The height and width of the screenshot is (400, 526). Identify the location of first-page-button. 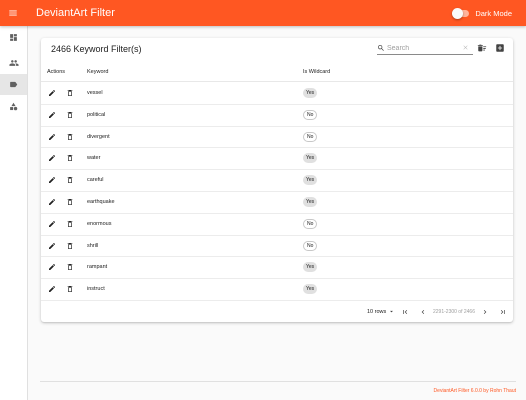
(405, 312).